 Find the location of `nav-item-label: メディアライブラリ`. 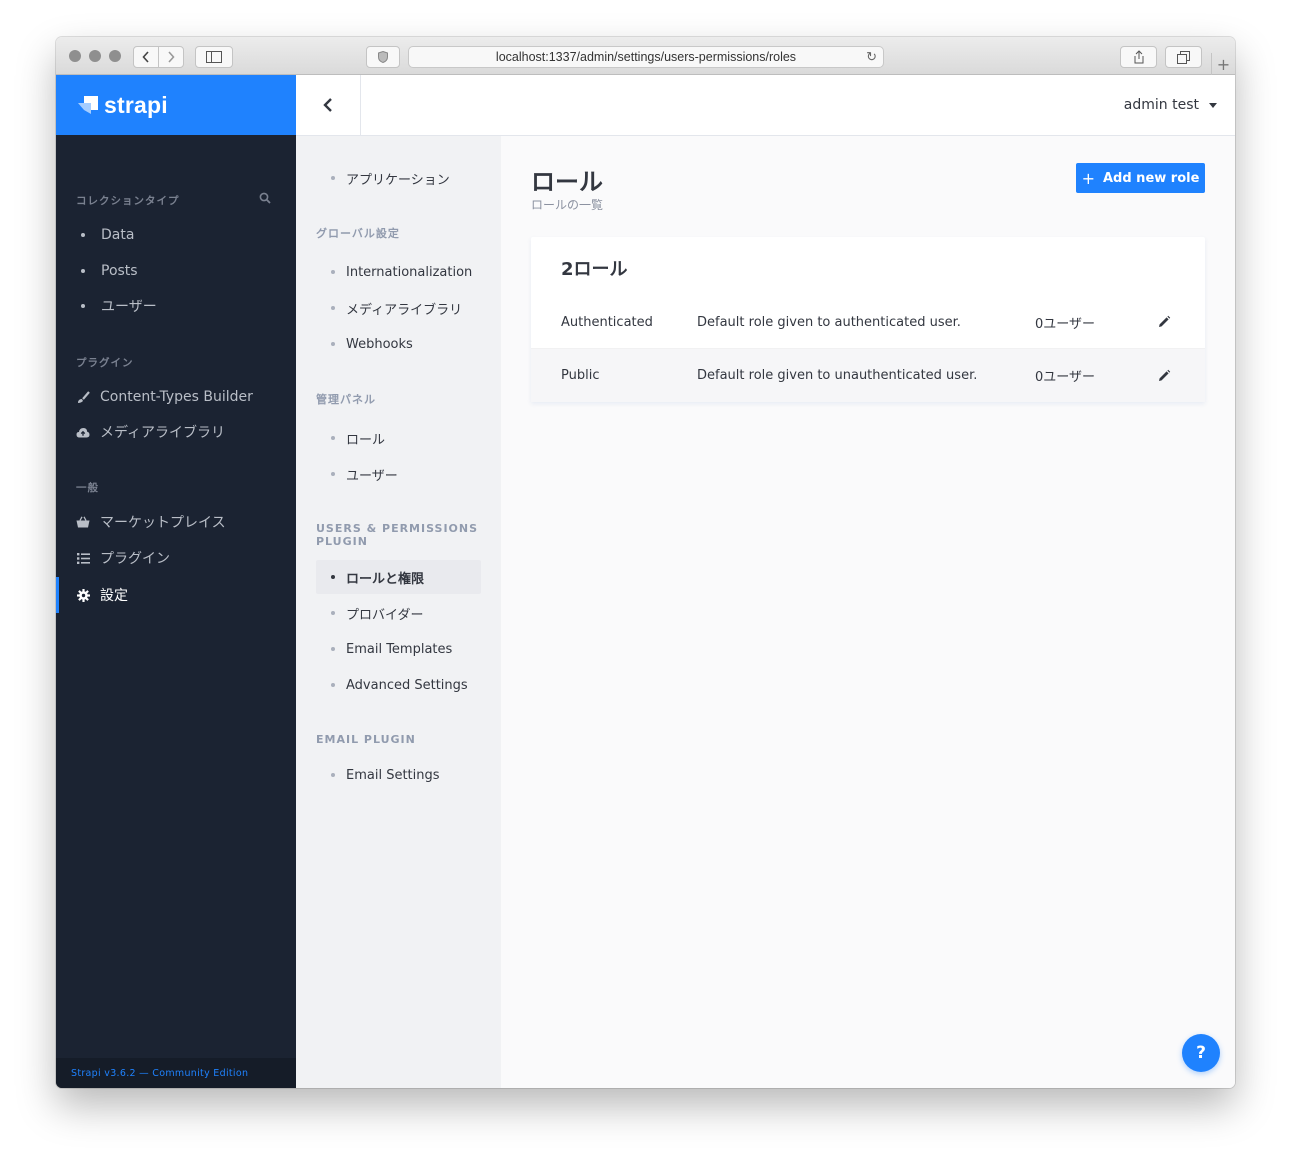

nav-item-label: メディアライブラリ is located at coordinates (163, 433).